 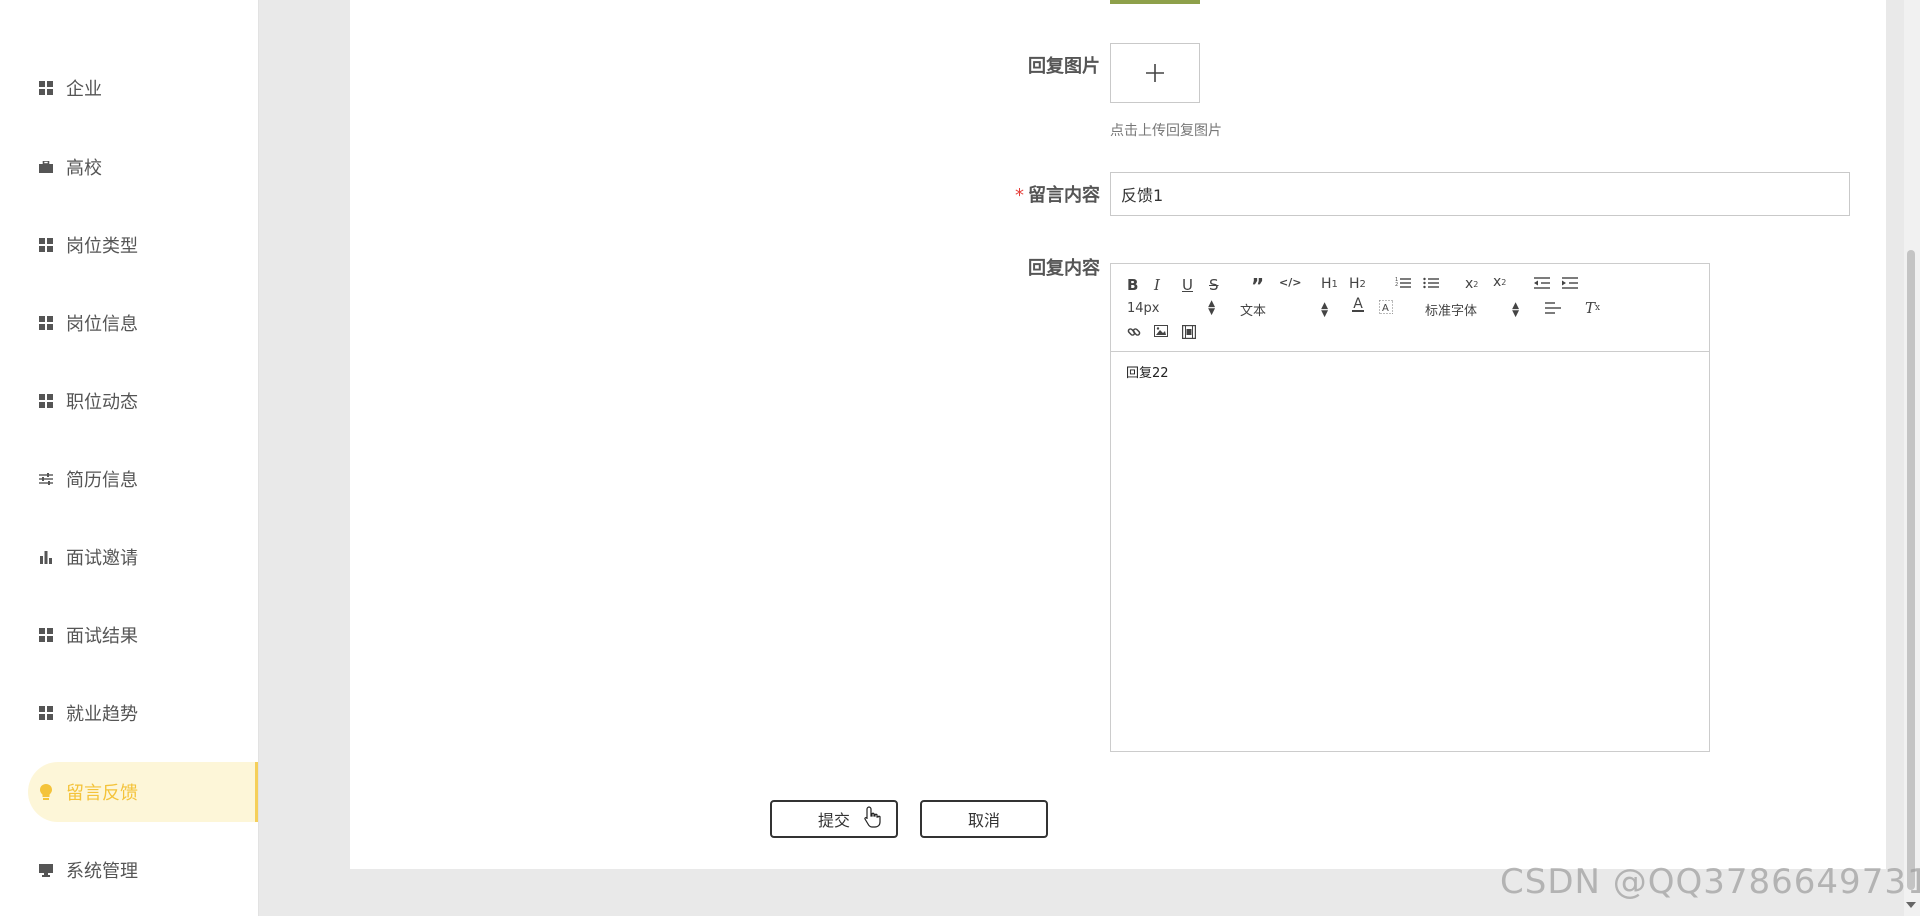 I want to click on video-icon, so click(x=1189, y=332).